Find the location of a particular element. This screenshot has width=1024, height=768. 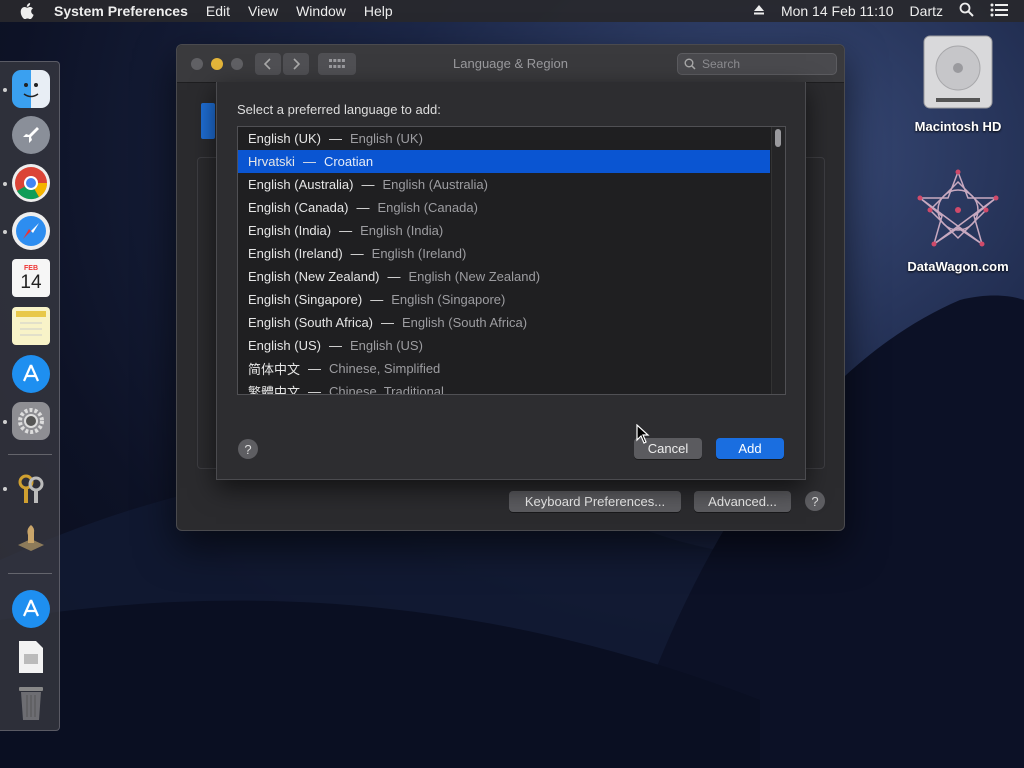

window-titlebar: Language & Region Search is located at coordinates (510, 64).